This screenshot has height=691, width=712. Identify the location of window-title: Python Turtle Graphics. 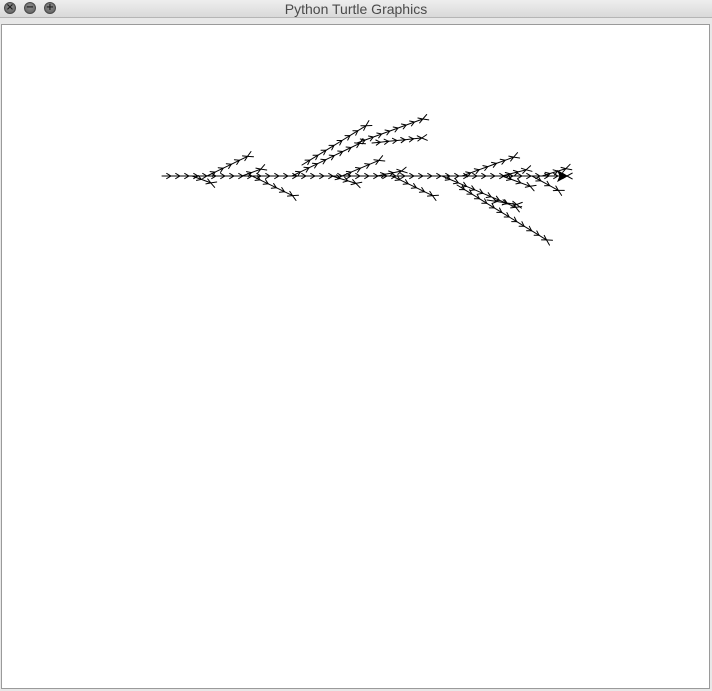
(356, 9).